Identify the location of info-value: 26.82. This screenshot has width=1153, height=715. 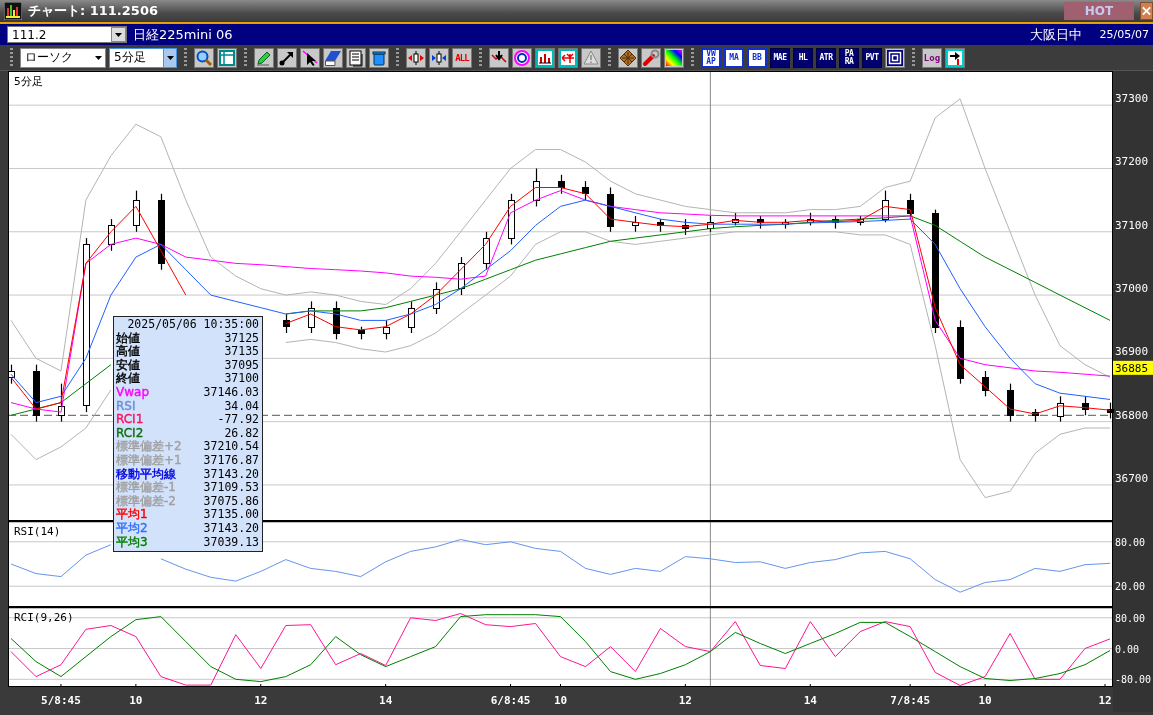
(241, 433).